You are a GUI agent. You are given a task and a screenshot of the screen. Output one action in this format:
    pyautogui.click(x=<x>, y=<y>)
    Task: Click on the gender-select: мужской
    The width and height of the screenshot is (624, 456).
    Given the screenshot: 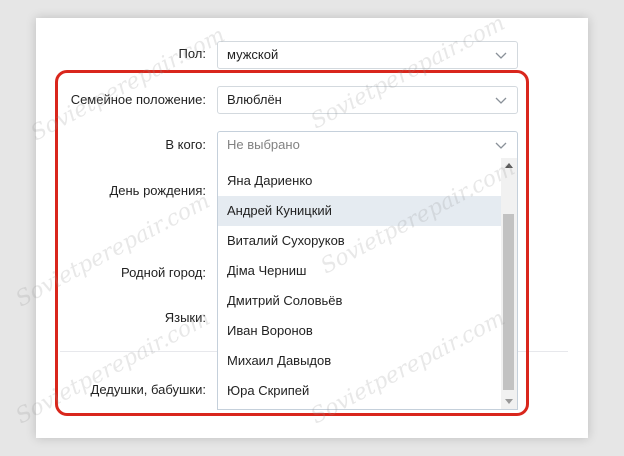 What is the action you would take?
    pyautogui.click(x=367, y=55)
    